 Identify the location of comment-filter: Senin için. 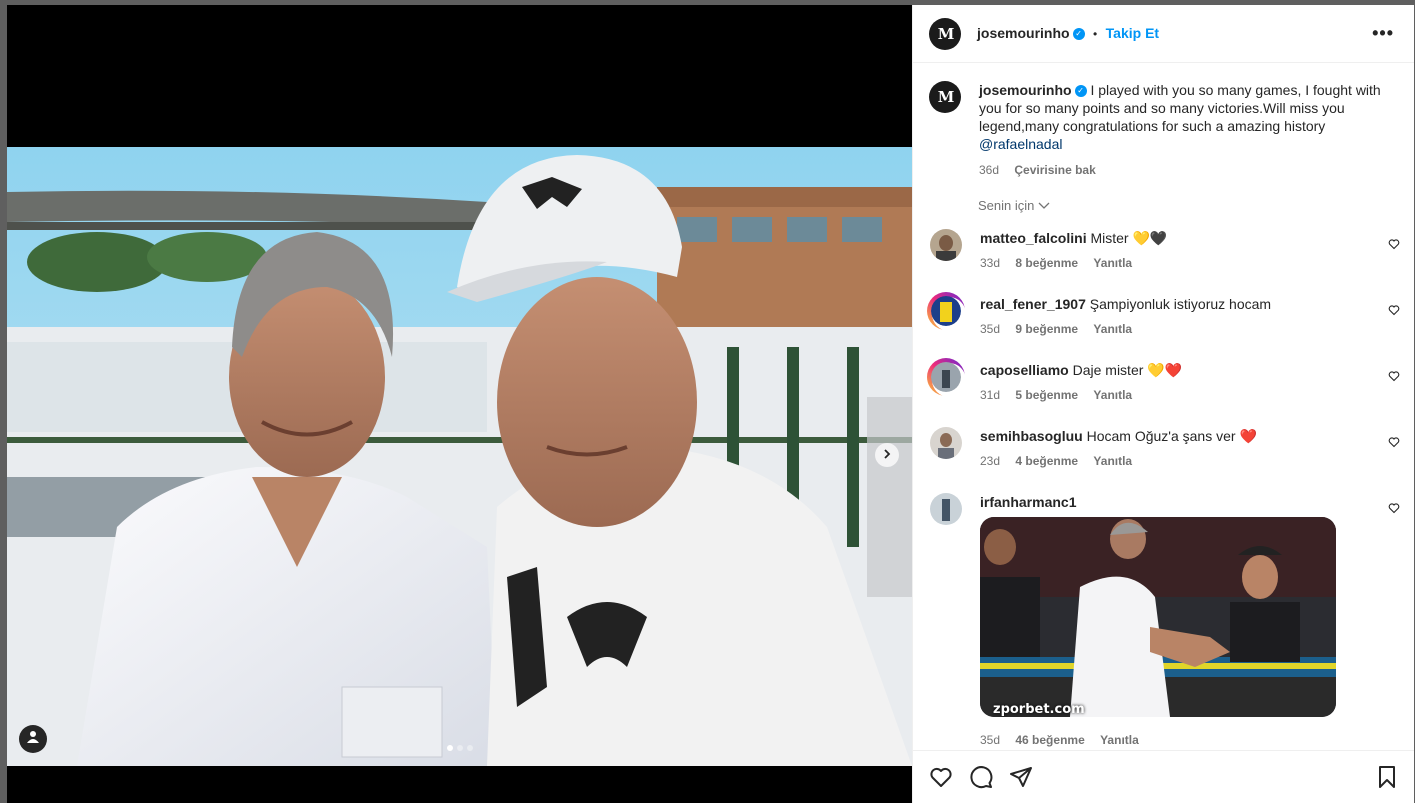
(1014, 205).